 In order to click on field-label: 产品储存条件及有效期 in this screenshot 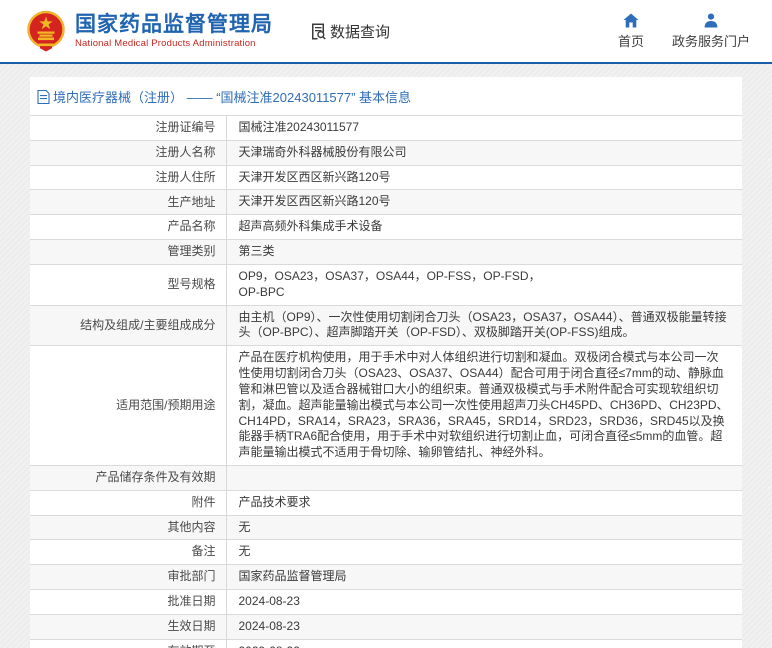, I will do `click(128, 478)`.